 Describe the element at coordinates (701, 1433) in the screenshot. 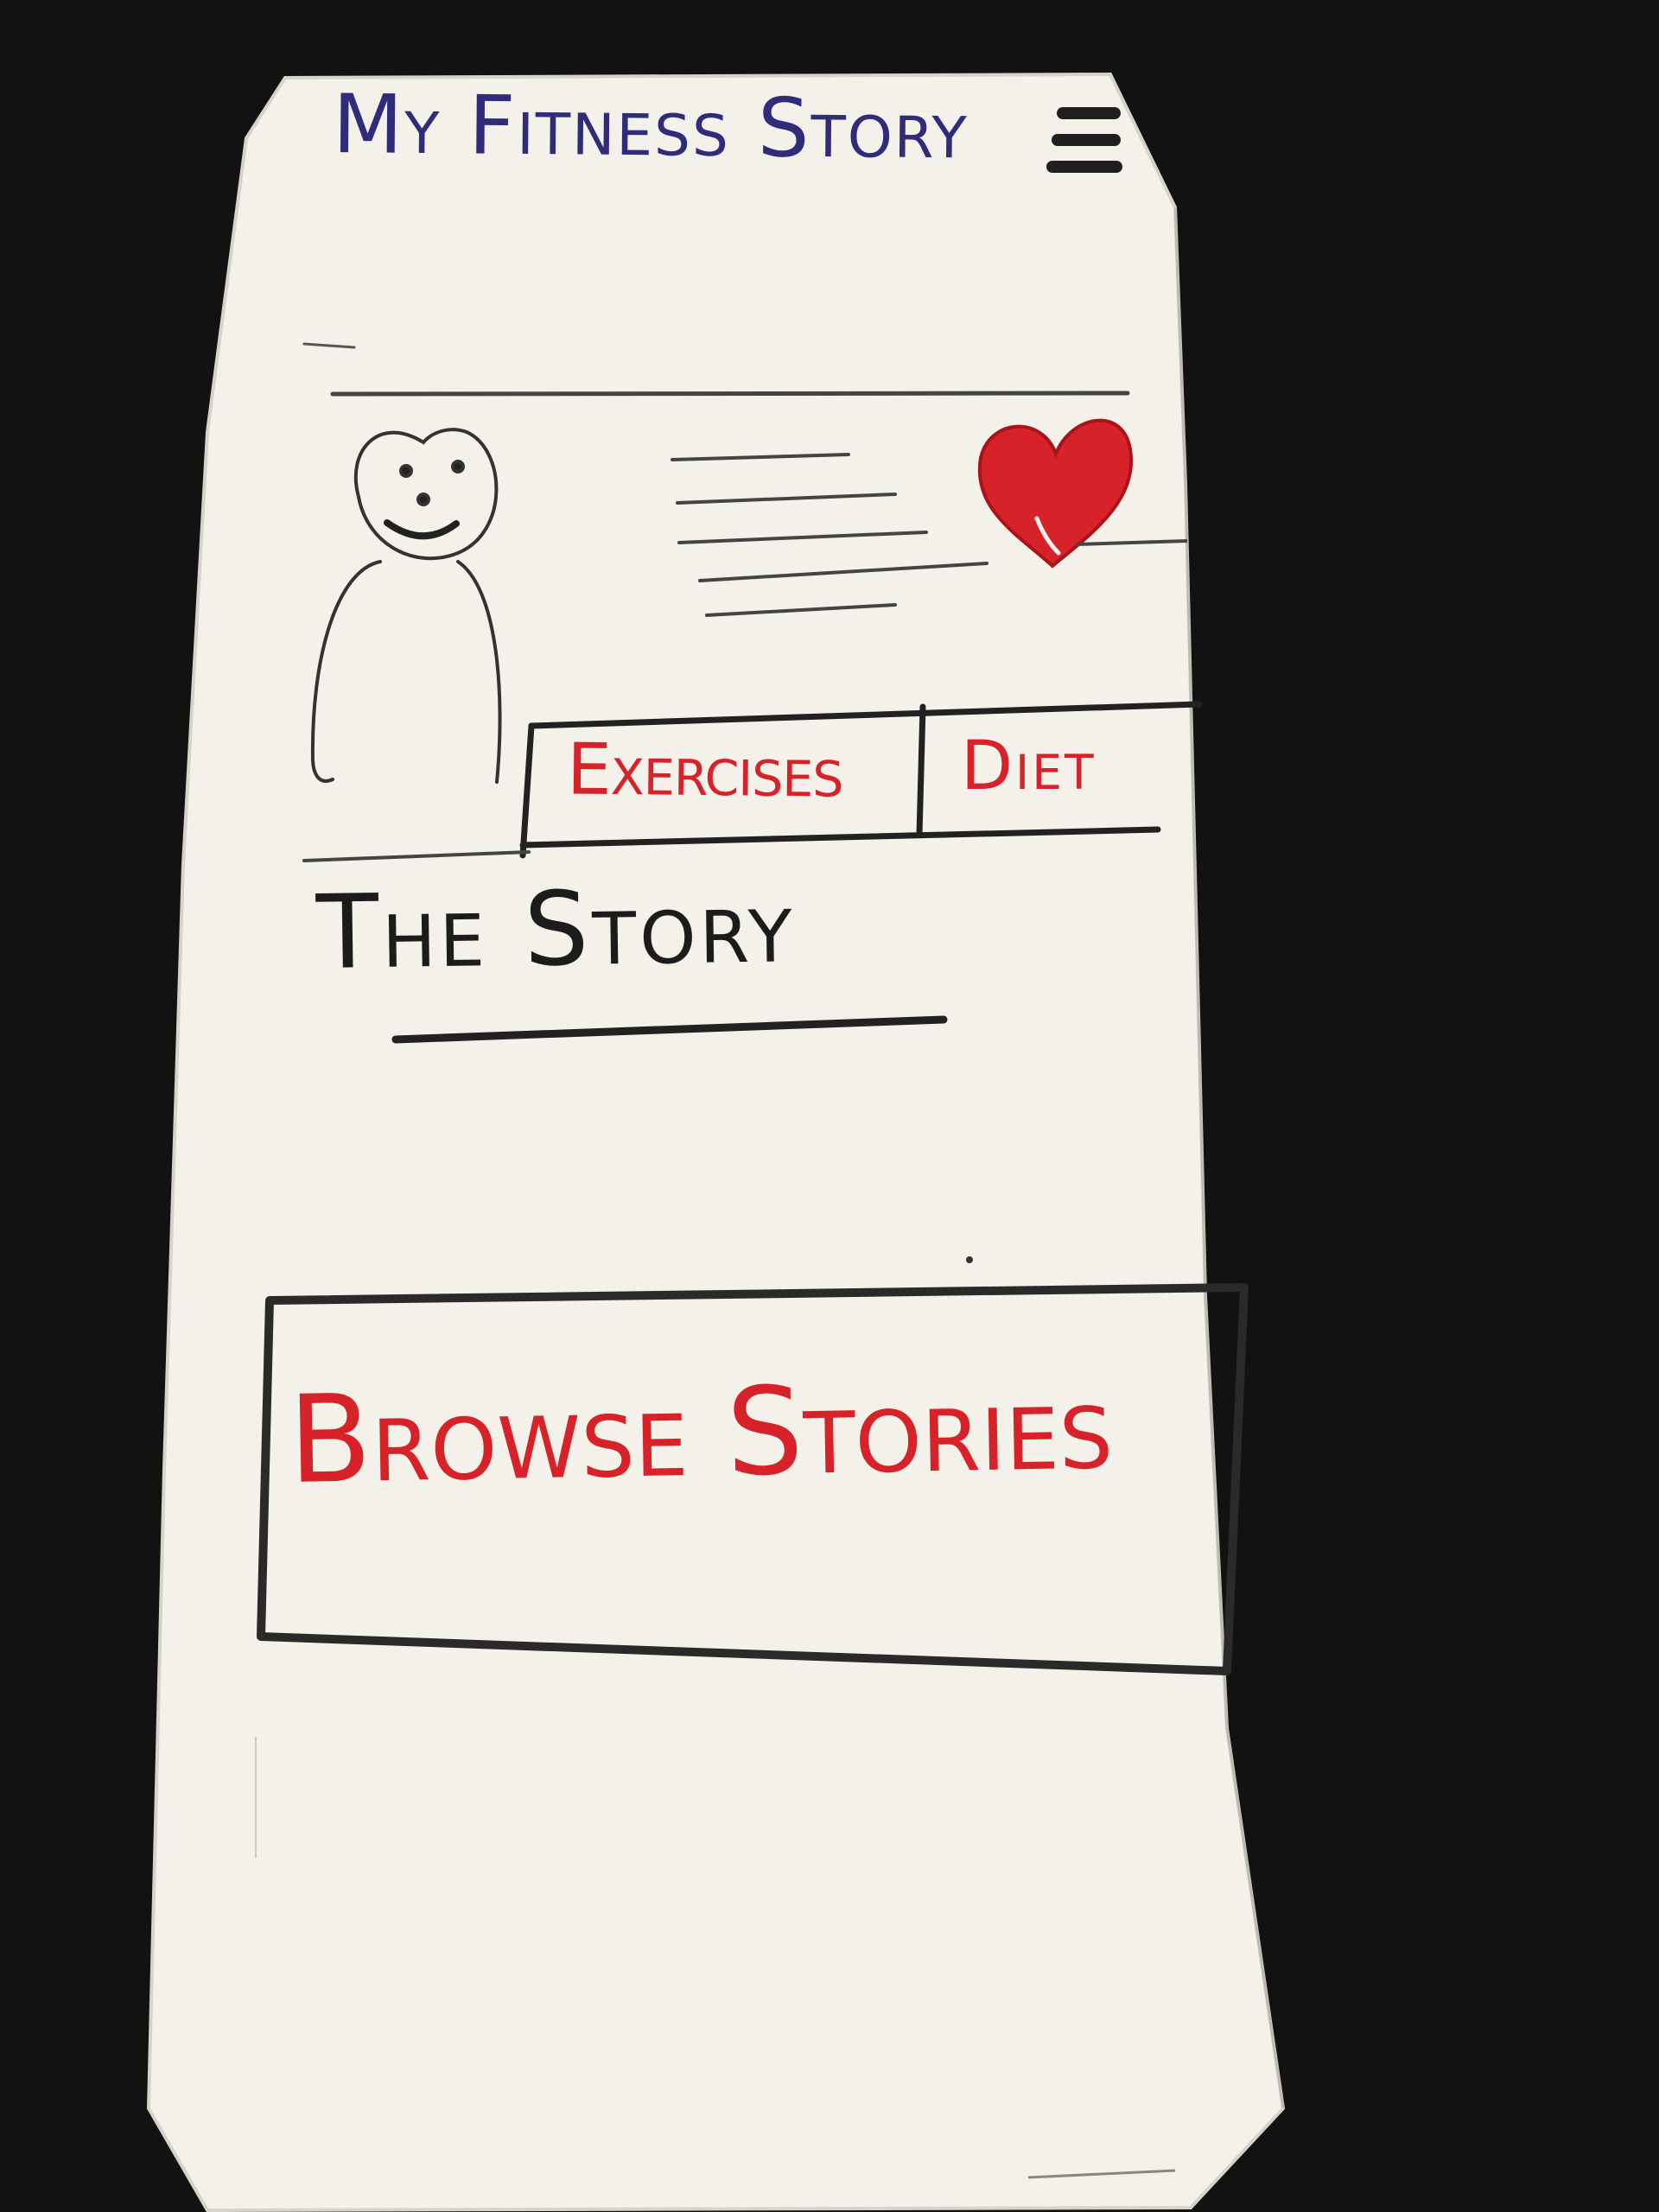

I see `browse-stories-label: Browse Stories` at that location.